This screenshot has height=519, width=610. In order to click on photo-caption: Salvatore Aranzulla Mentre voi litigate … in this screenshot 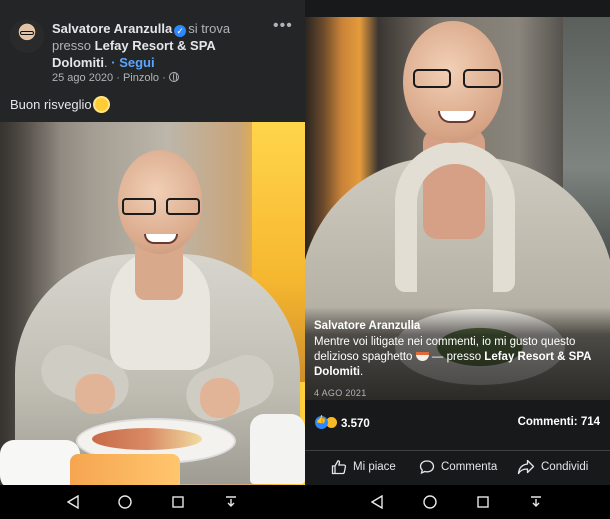, I will do `click(459, 349)`.